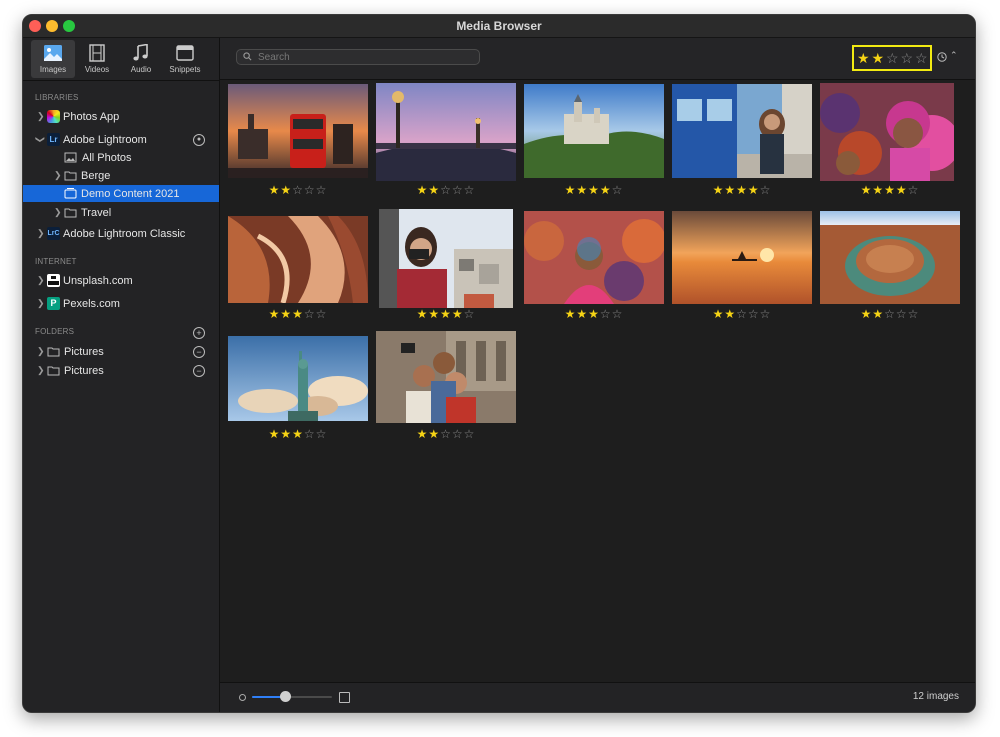  I want to click on sidebar-item-photos-app: ❯ Photos App, so click(121, 116).